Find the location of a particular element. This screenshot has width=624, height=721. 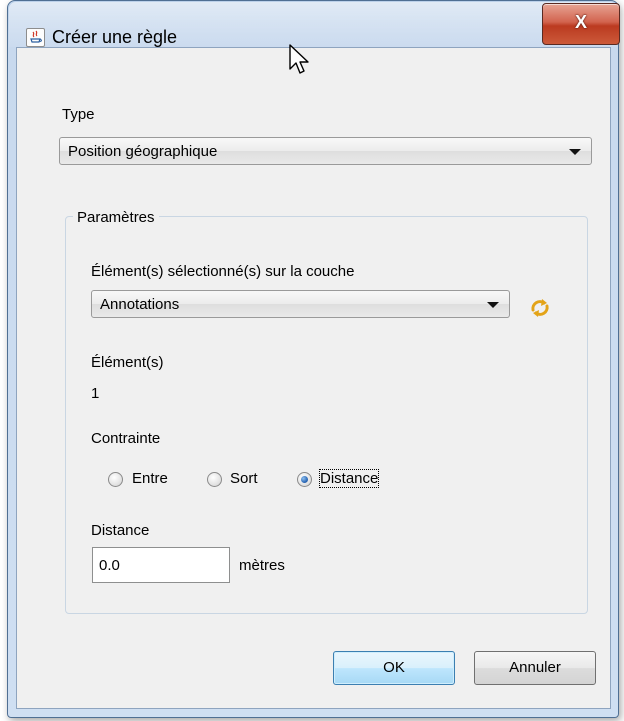

close-icon: X is located at coordinates (580, 22).